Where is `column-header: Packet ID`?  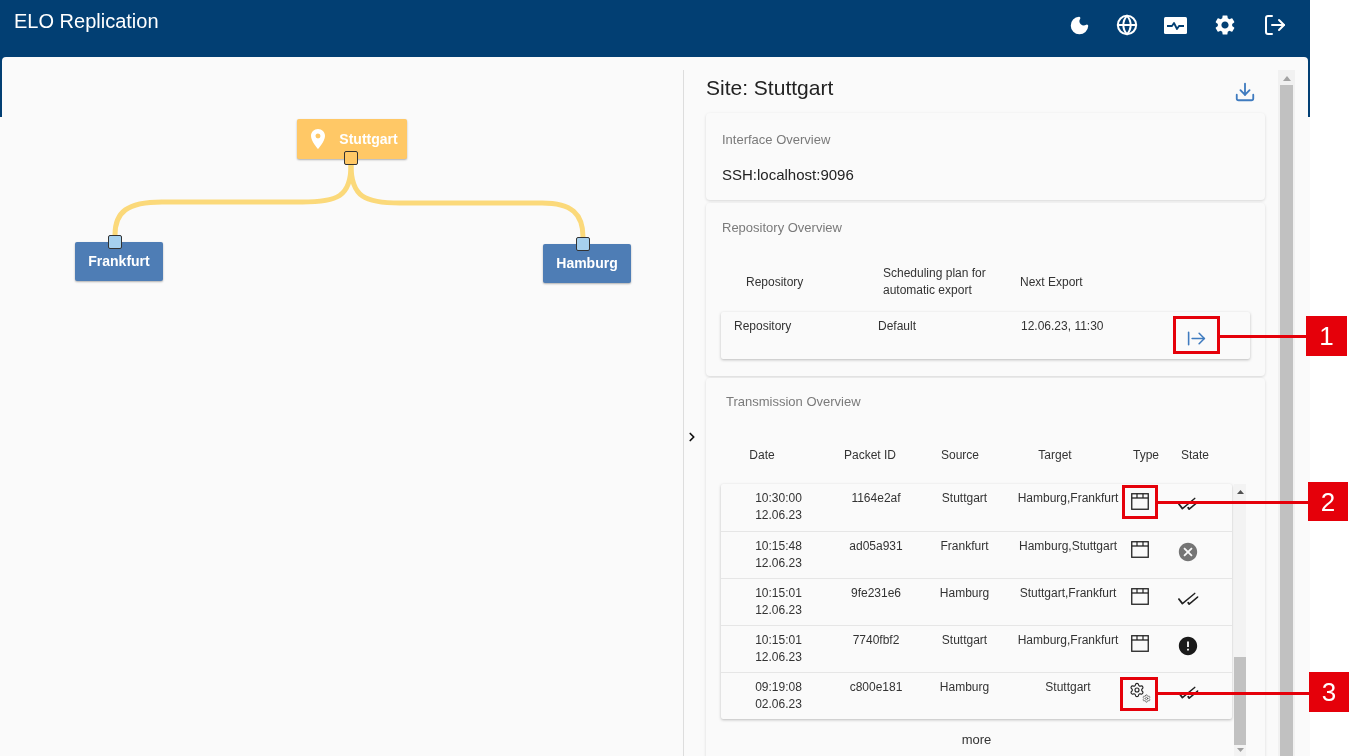
column-header: Packet ID is located at coordinates (870, 455).